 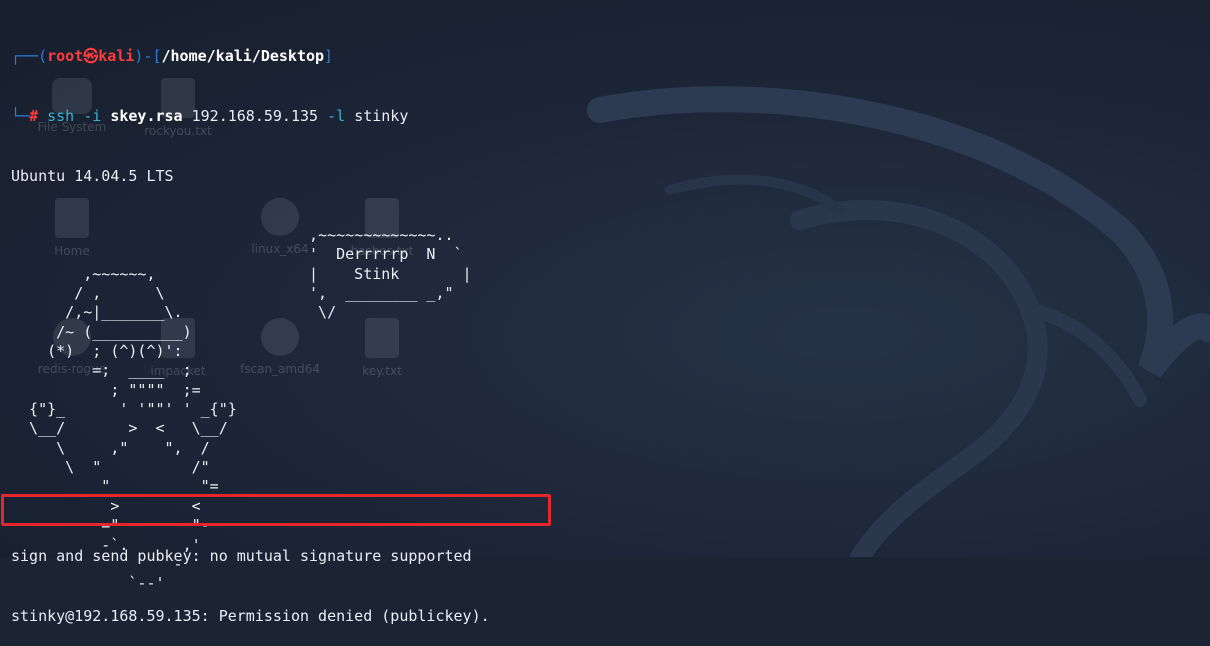 What do you see at coordinates (146, 116) in the screenshot?
I see `command-key-file: skey.rsa` at bounding box center [146, 116].